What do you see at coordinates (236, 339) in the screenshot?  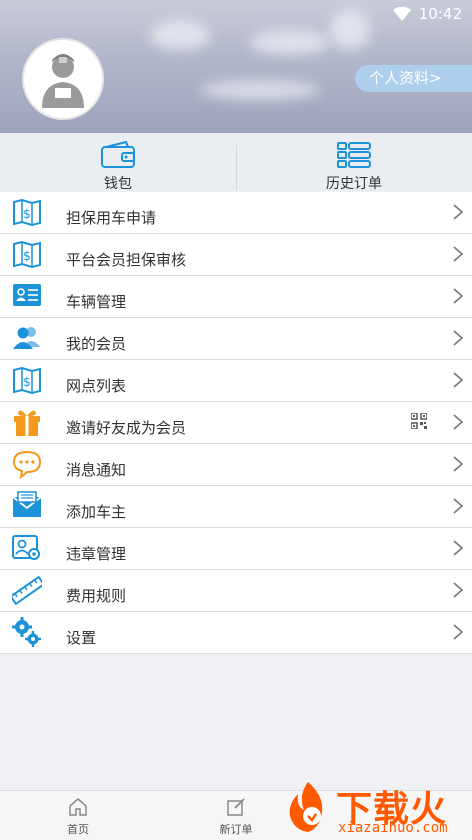 I see `menu-item-my-members: 我的会员` at bounding box center [236, 339].